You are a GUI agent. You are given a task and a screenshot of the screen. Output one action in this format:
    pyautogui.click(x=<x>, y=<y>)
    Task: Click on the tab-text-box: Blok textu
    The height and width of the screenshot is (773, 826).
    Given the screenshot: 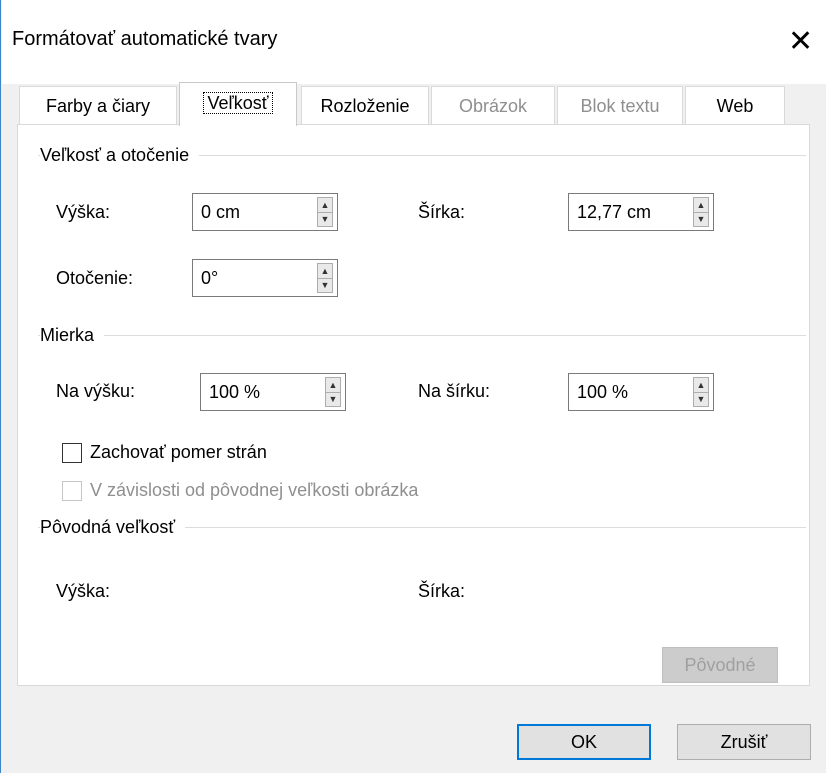 What is the action you would take?
    pyautogui.click(x=620, y=105)
    